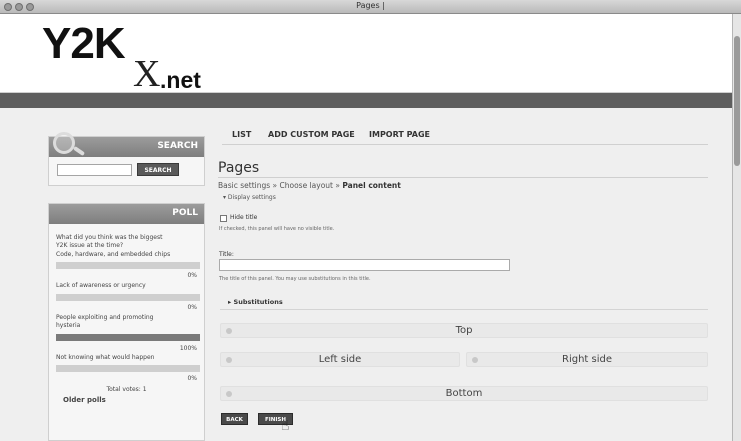 The image size is (741, 441). What do you see at coordinates (109, 237) in the screenshot?
I see `poll-question-line: What did you think was the biggest` at bounding box center [109, 237].